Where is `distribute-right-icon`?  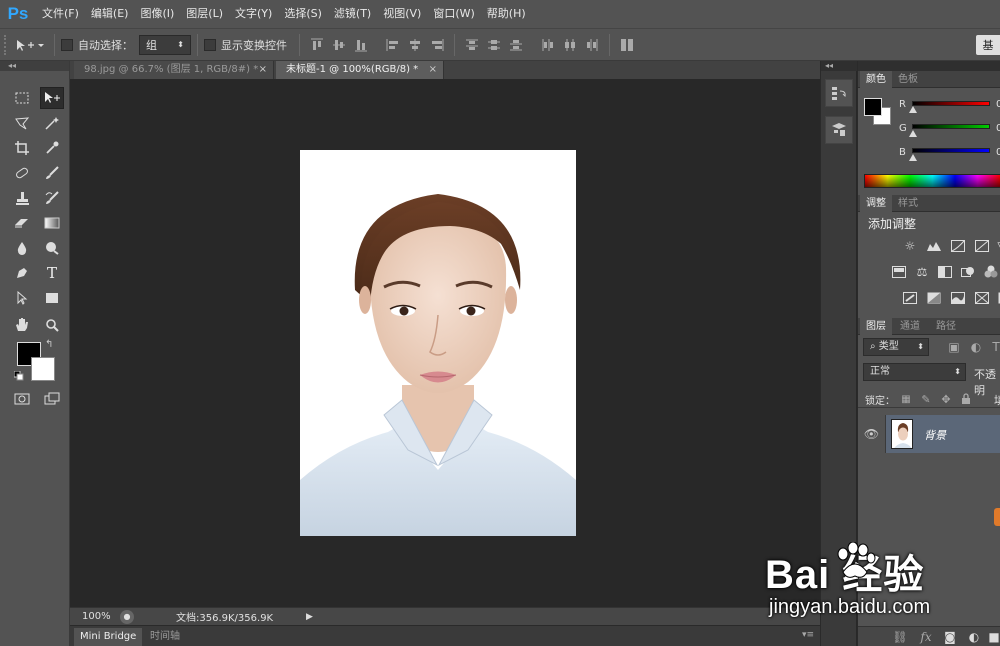
distribute-right-icon is located at coordinates (592, 45).